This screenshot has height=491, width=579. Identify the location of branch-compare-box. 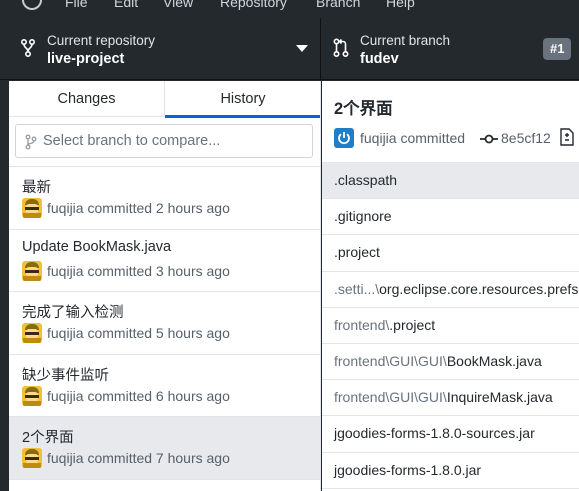
(164, 141).